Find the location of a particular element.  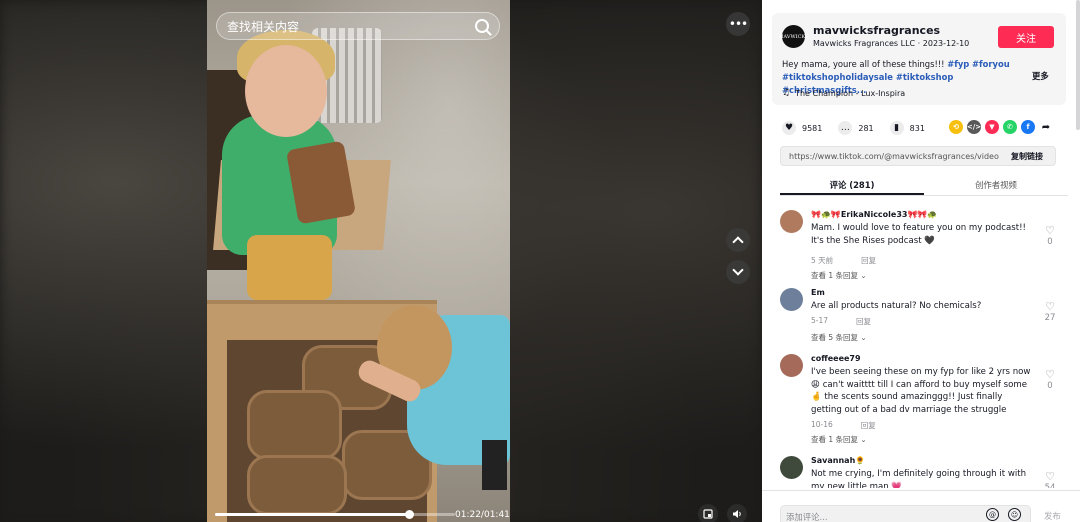

mention-icon: @ is located at coordinates (992, 514).